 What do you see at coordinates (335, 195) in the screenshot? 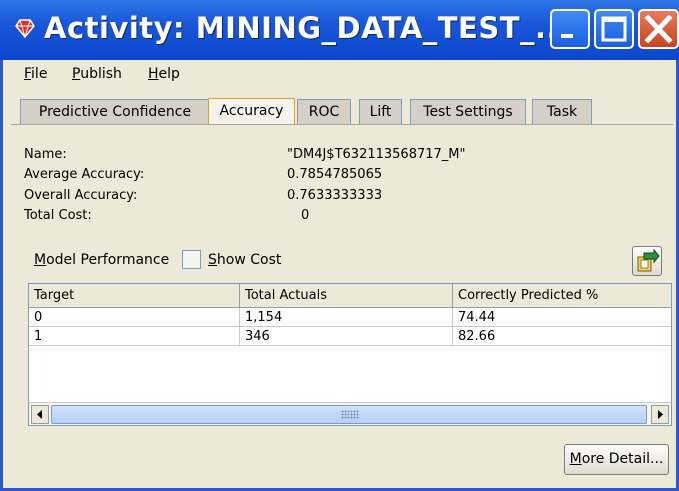
I see `overall-accuracy-value: 0.7633333333` at bounding box center [335, 195].